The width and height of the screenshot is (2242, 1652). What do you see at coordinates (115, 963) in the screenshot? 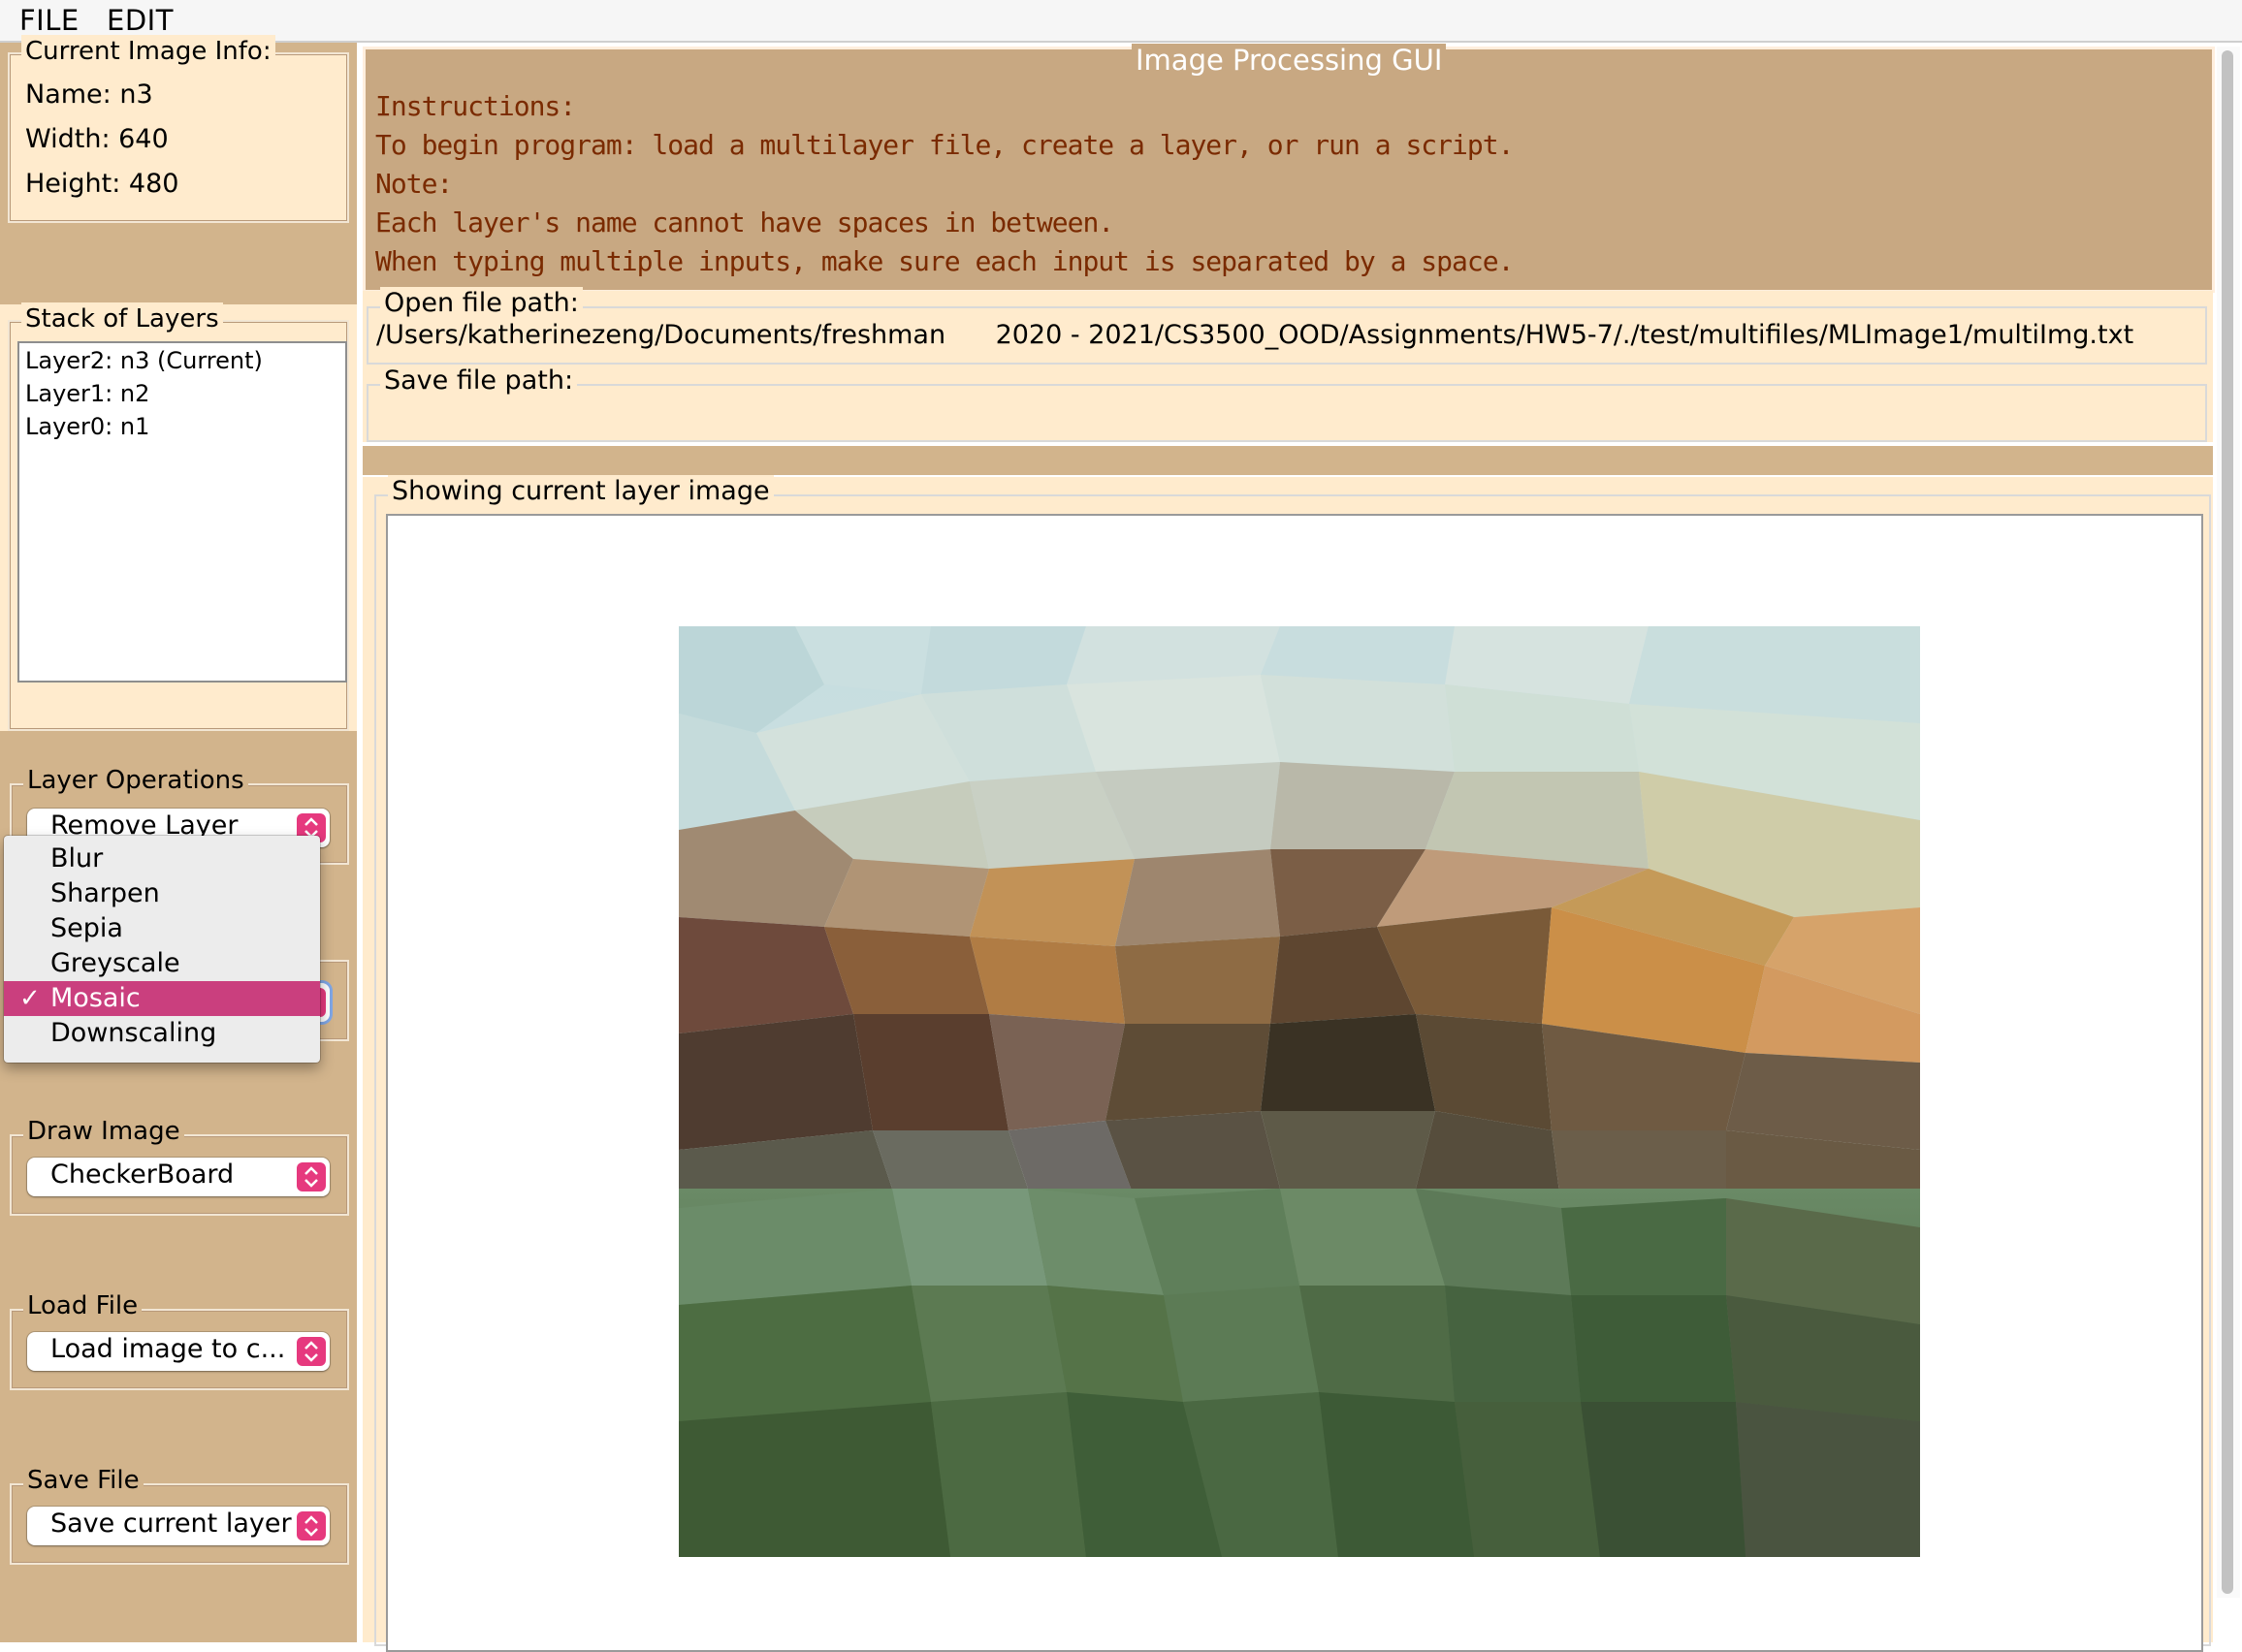
I see `option-label: Greyscale` at bounding box center [115, 963].